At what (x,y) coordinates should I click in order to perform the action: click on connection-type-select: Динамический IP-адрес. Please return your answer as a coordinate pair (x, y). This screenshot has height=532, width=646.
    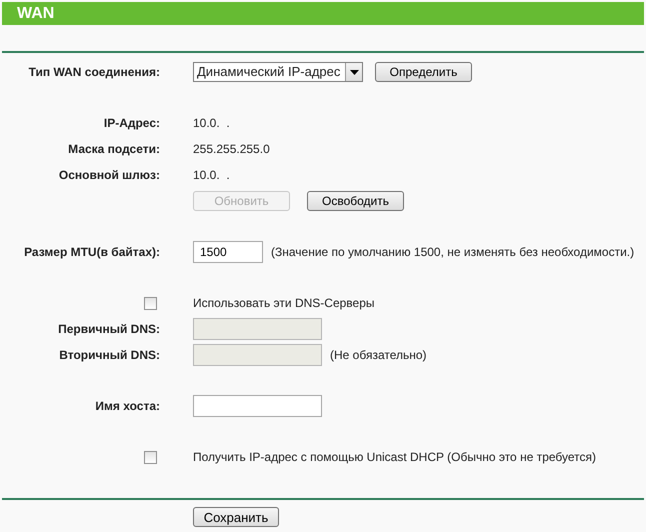
    Looking at the image, I should click on (278, 72).